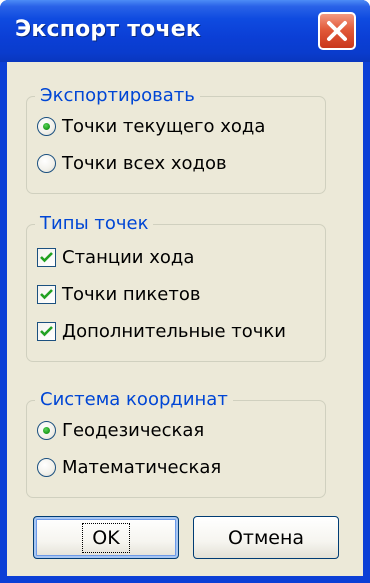 The image size is (370, 583). What do you see at coordinates (134, 400) in the screenshot?
I see `coordinate-system-legend: Система координат` at bounding box center [134, 400].